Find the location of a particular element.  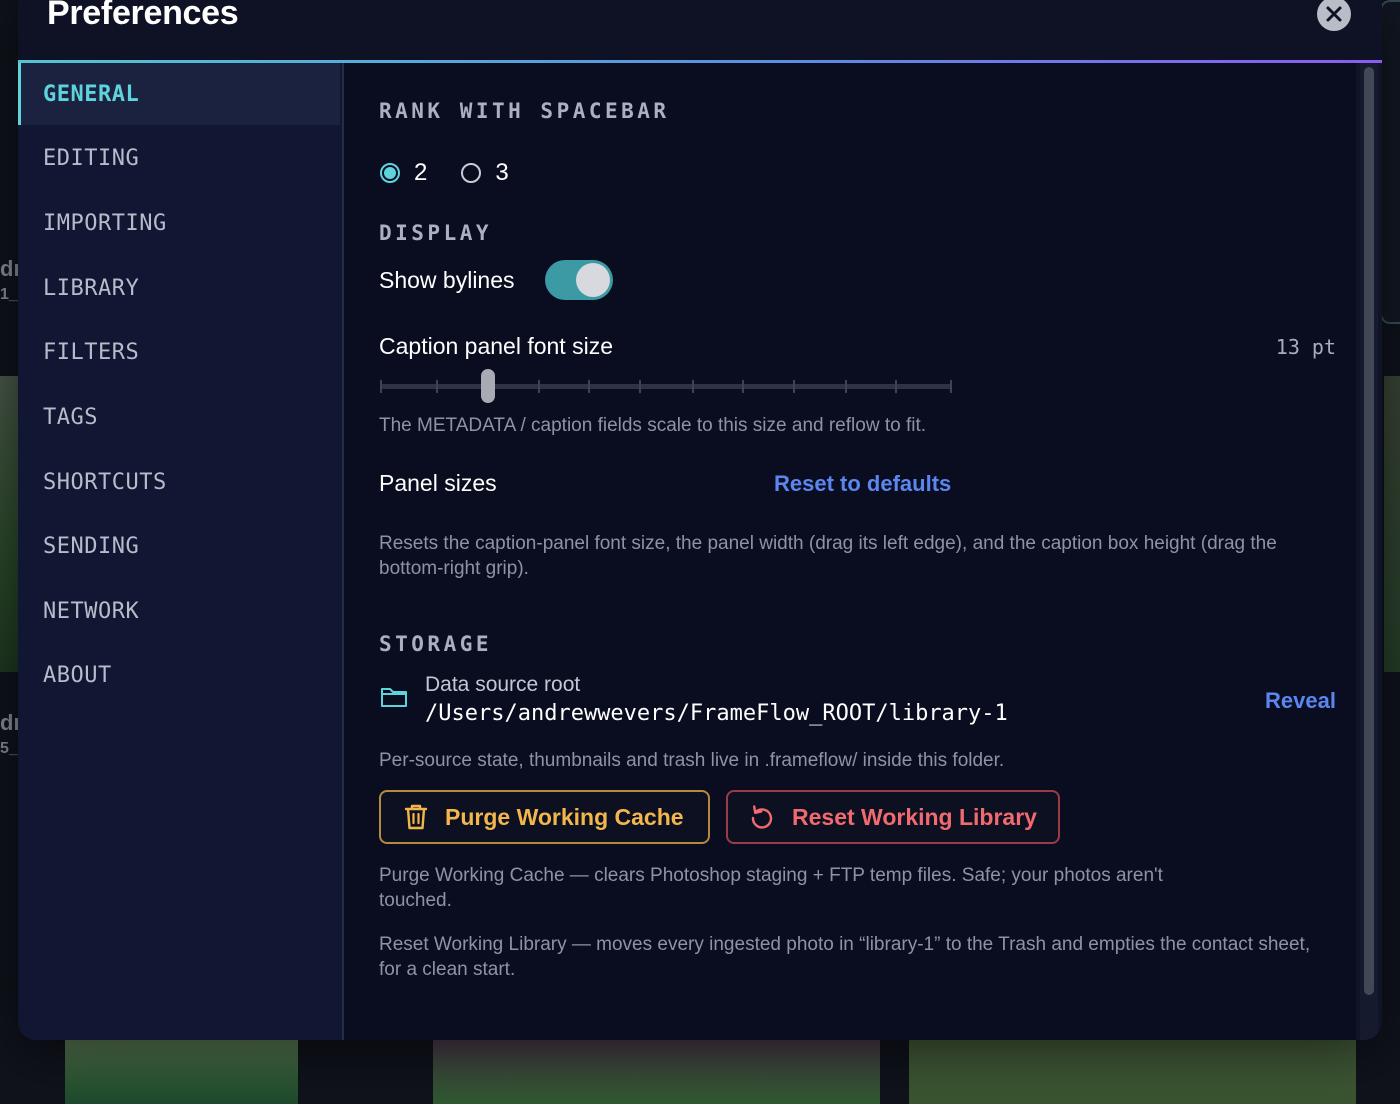

sidebar-item-filters: FILTERS is located at coordinates (179, 352).